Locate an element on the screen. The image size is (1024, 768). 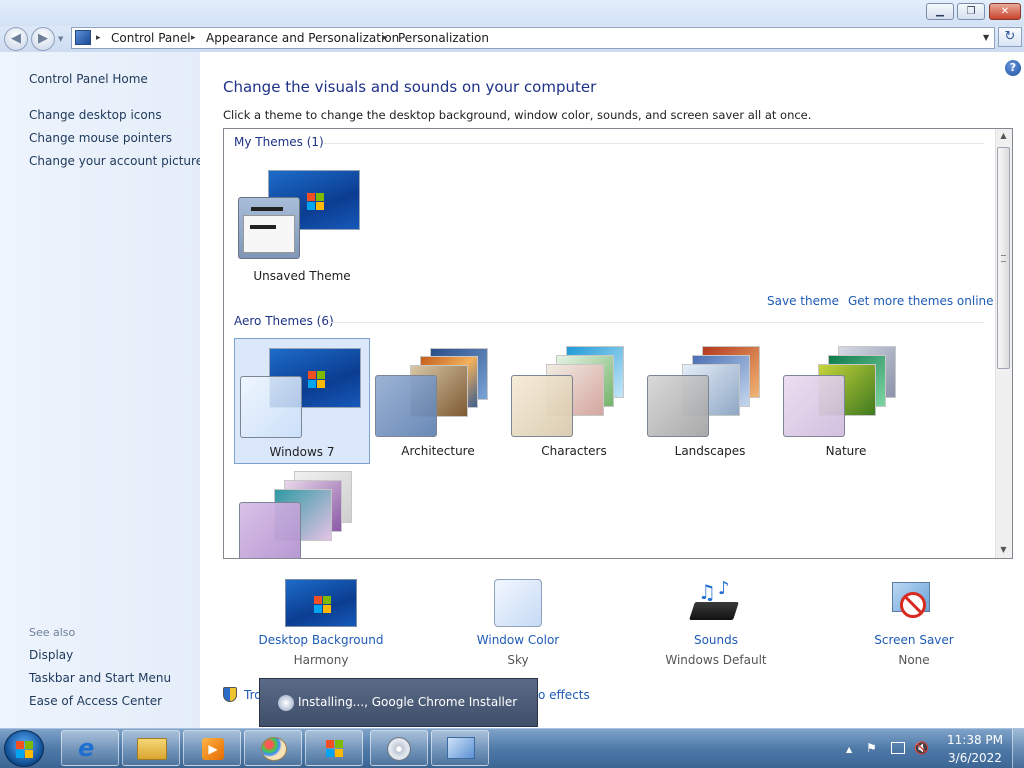
screen-saver-icon is located at coordinates (912, 603).